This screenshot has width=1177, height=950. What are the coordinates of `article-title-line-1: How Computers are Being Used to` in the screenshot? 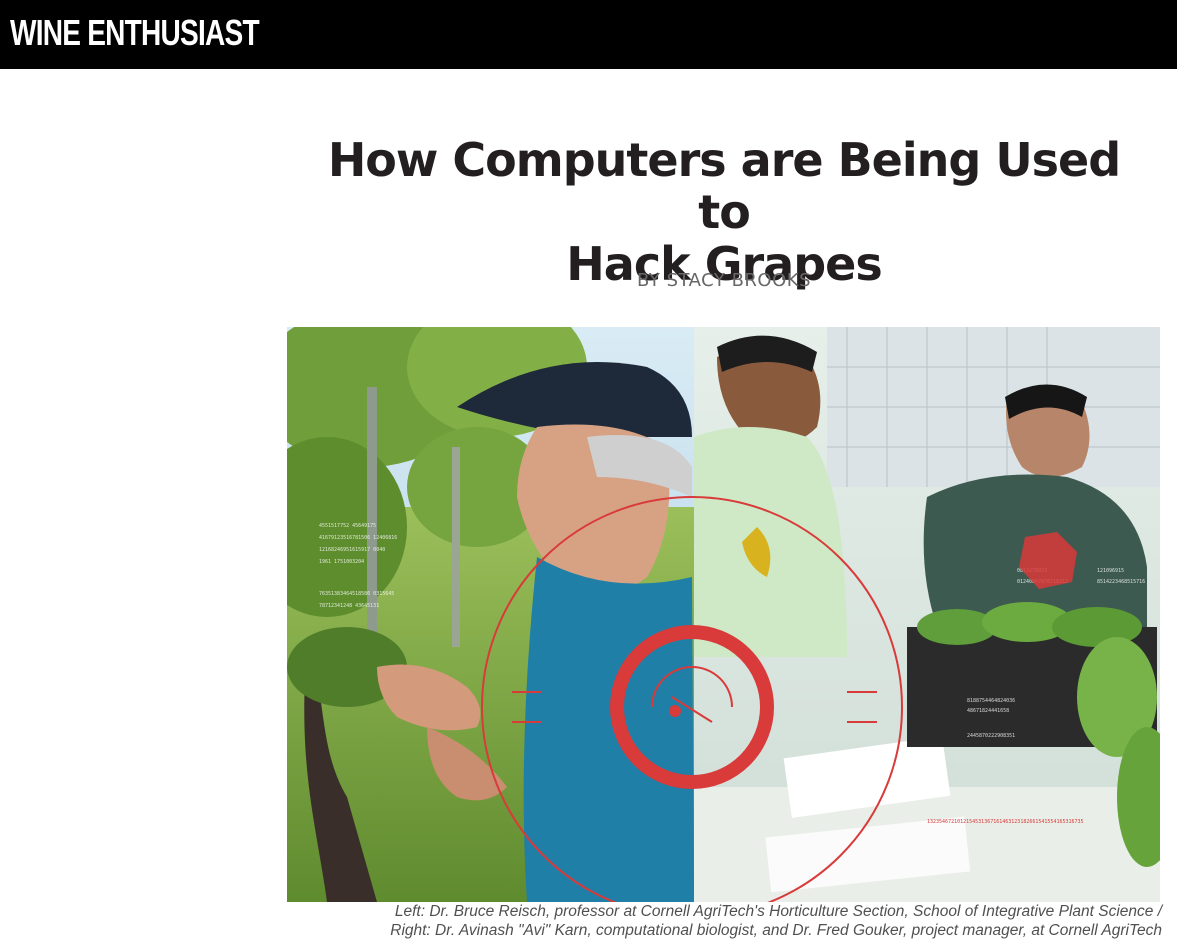 It's located at (724, 186).